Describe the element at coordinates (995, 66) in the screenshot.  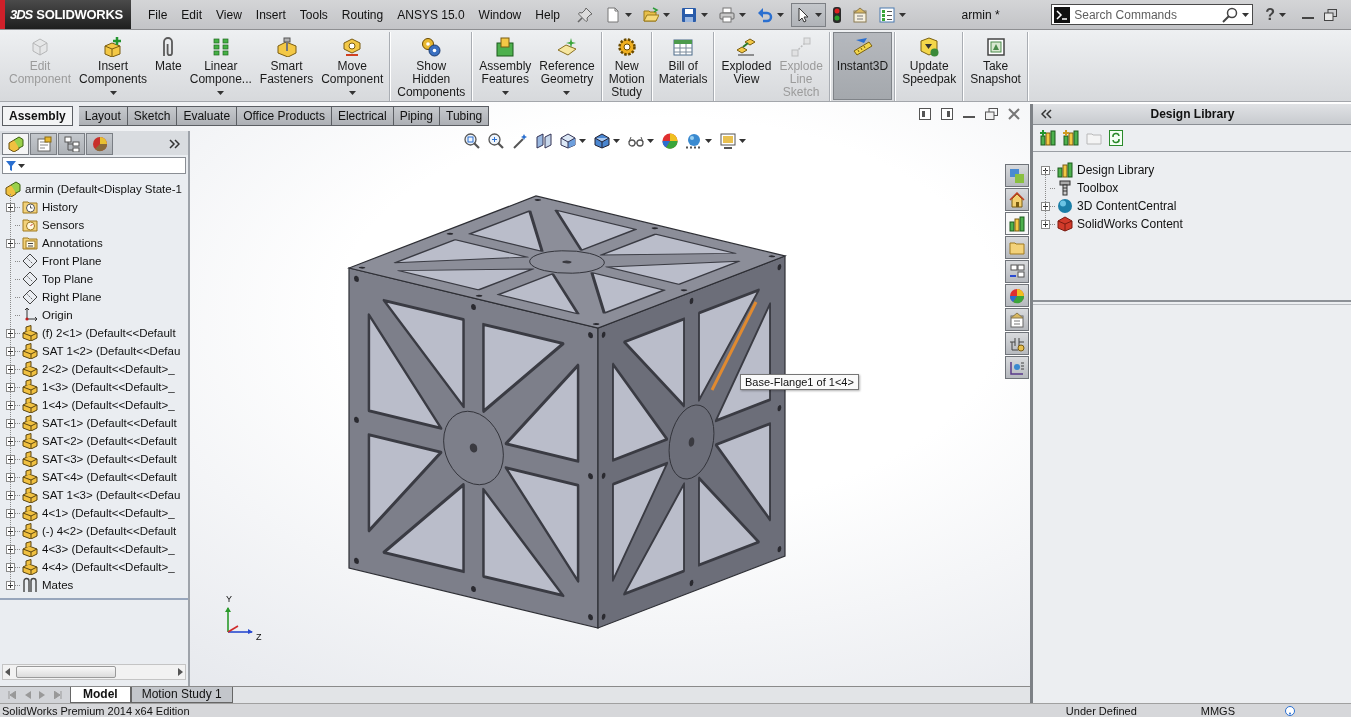
I see `command-button: Take Snapshot` at that location.